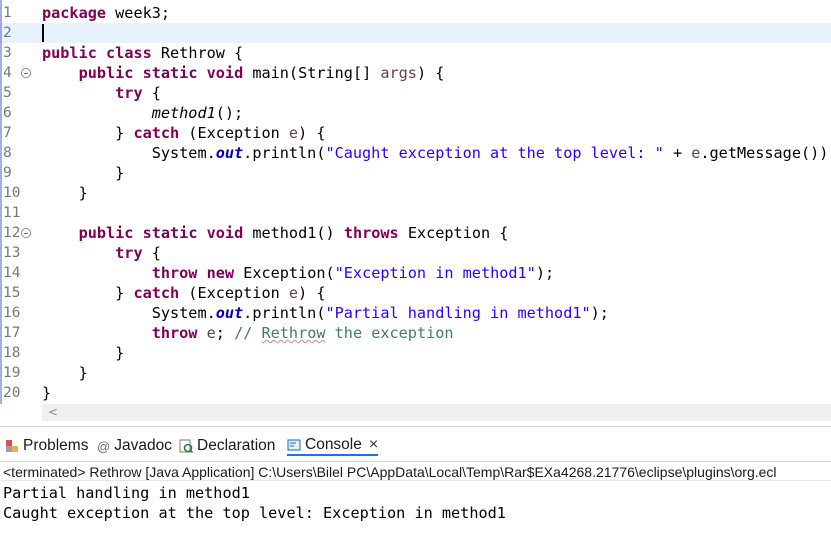 Image resolution: width=831 pixels, height=544 pixels. What do you see at coordinates (436, 412) in the screenshot?
I see `horizontal-scrollbar` at bounding box center [436, 412].